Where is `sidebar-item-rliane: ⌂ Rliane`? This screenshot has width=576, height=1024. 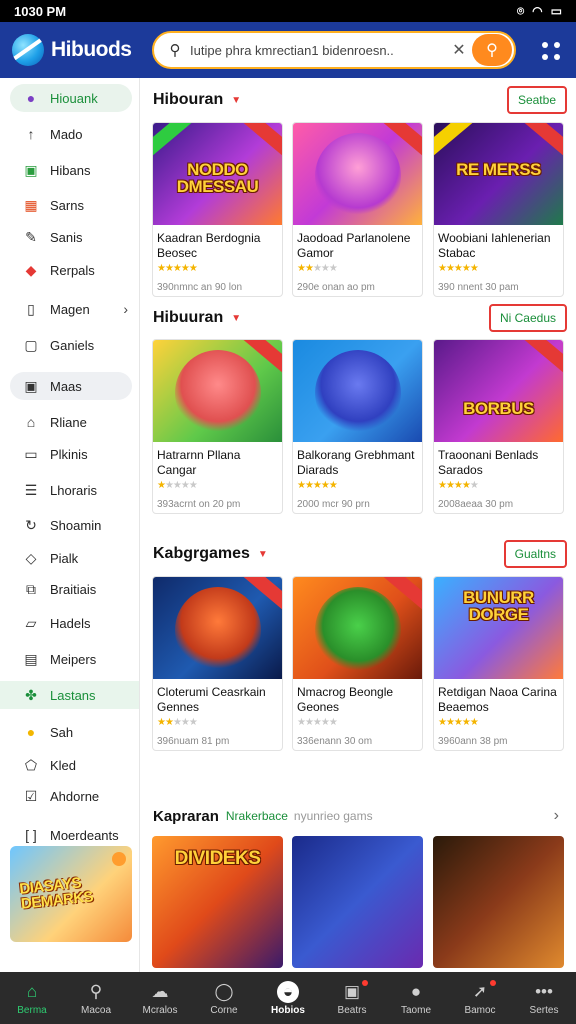
sidebar-item-rliane: ⌂ Rliane is located at coordinates (71, 422).